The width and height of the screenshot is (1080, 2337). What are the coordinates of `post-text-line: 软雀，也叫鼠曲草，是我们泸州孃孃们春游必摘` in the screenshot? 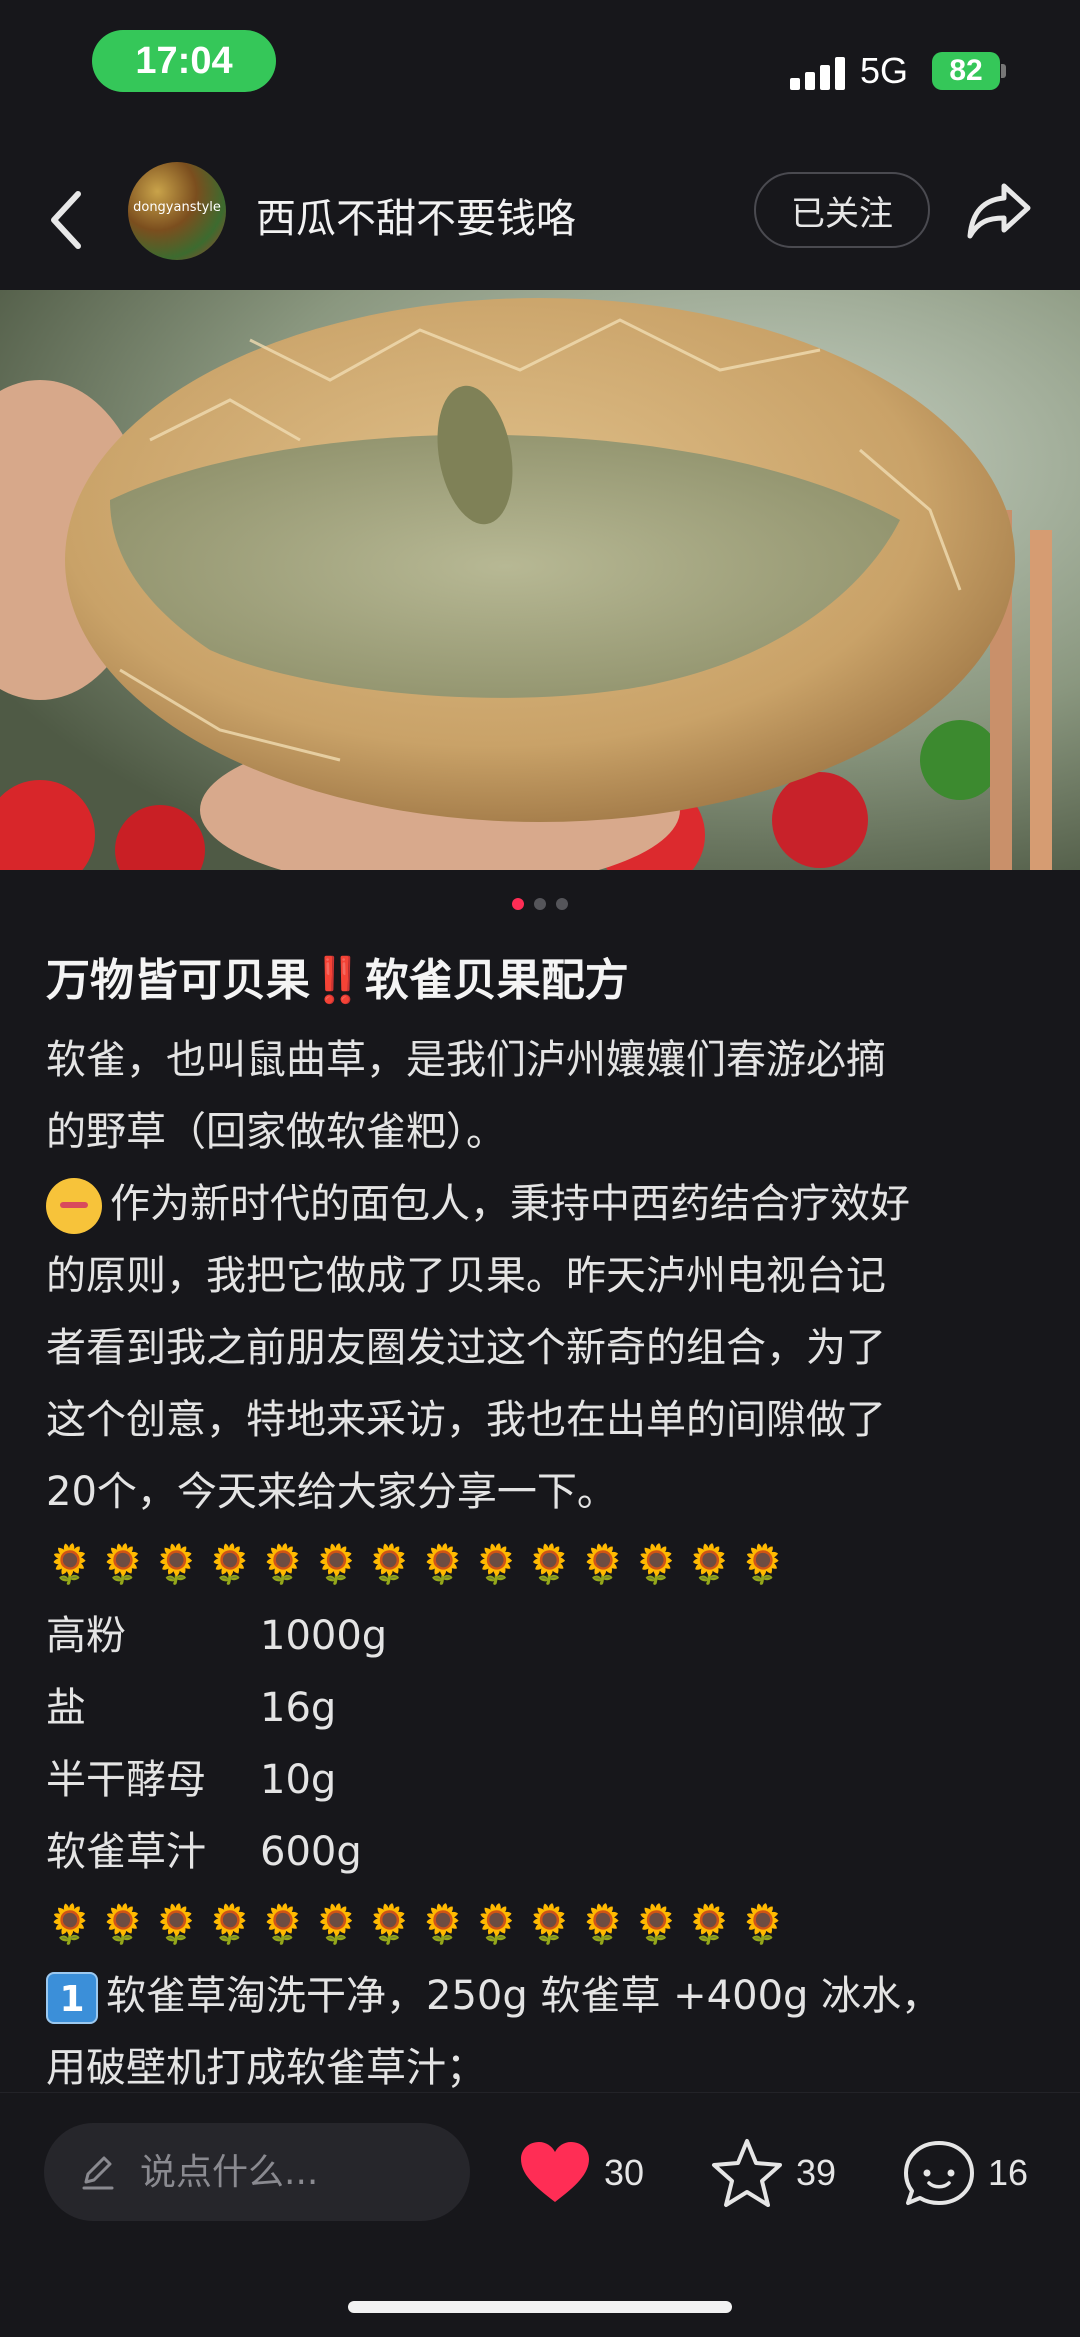 It's located at (466, 1060).